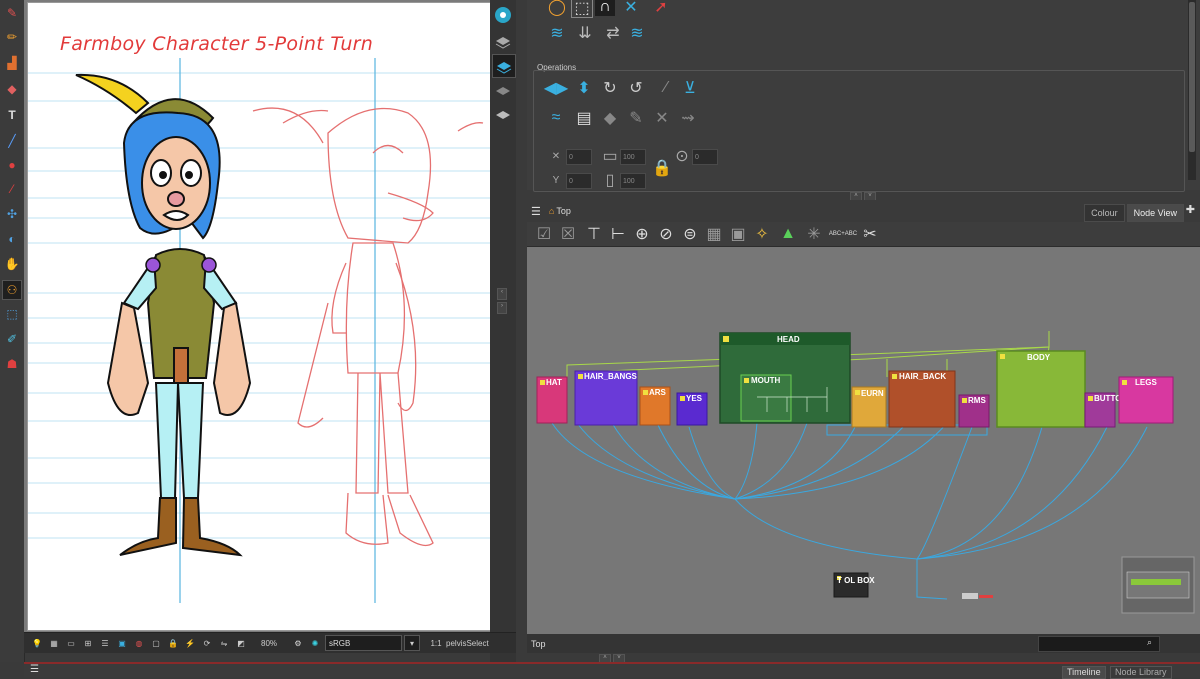 The width and height of the screenshot is (1200, 679). I want to click on settings-gear-icon: ⚙, so click(298, 643).